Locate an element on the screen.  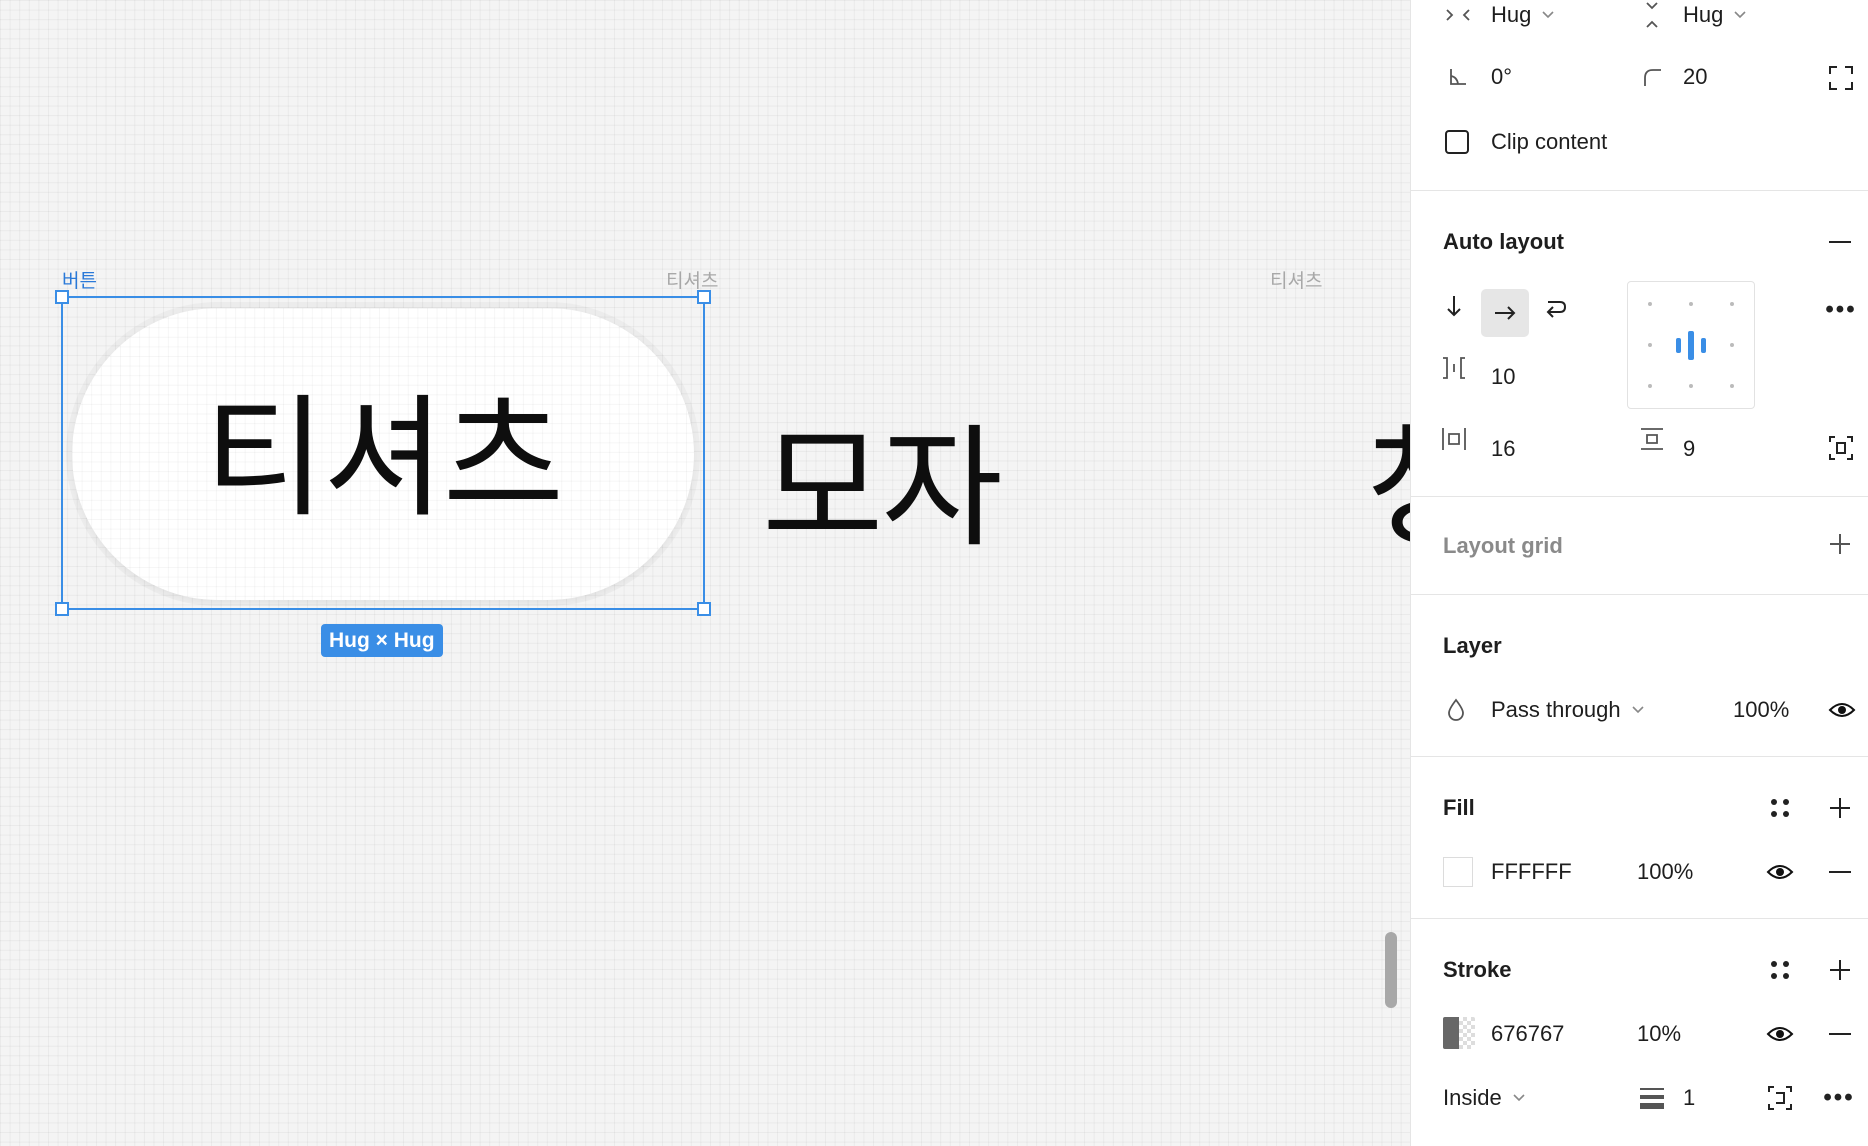
clip-content-checkbox: Clip content is located at coordinates (1526, 142).